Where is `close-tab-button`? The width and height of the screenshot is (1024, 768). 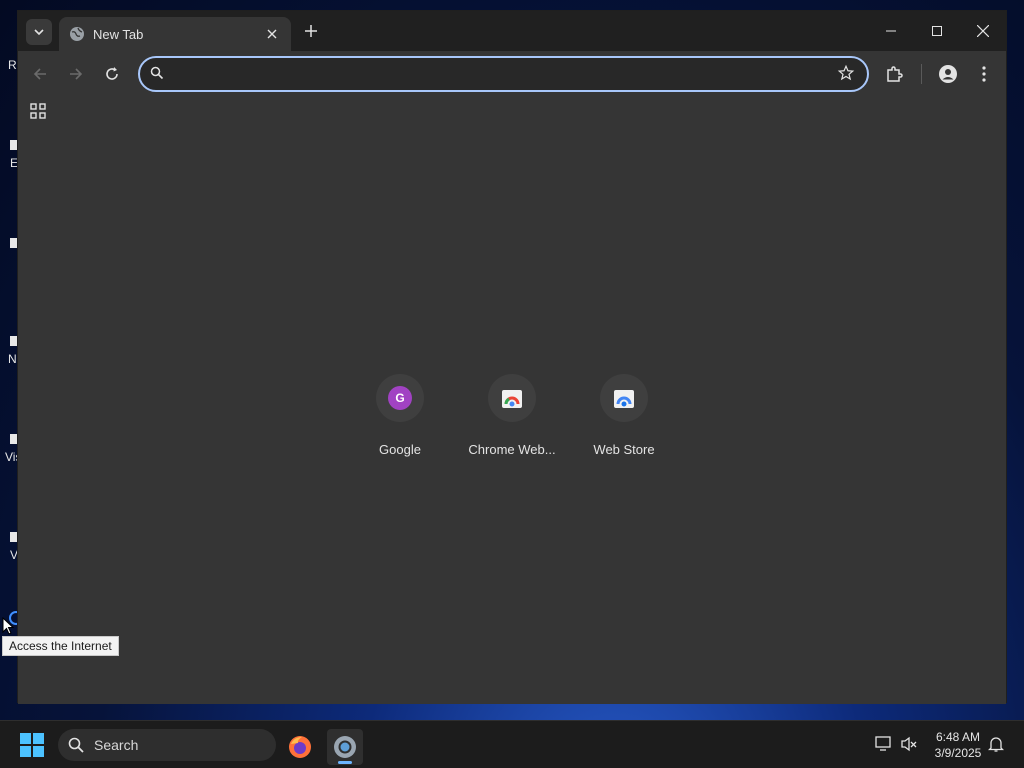 close-tab-button is located at coordinates (272, 34).